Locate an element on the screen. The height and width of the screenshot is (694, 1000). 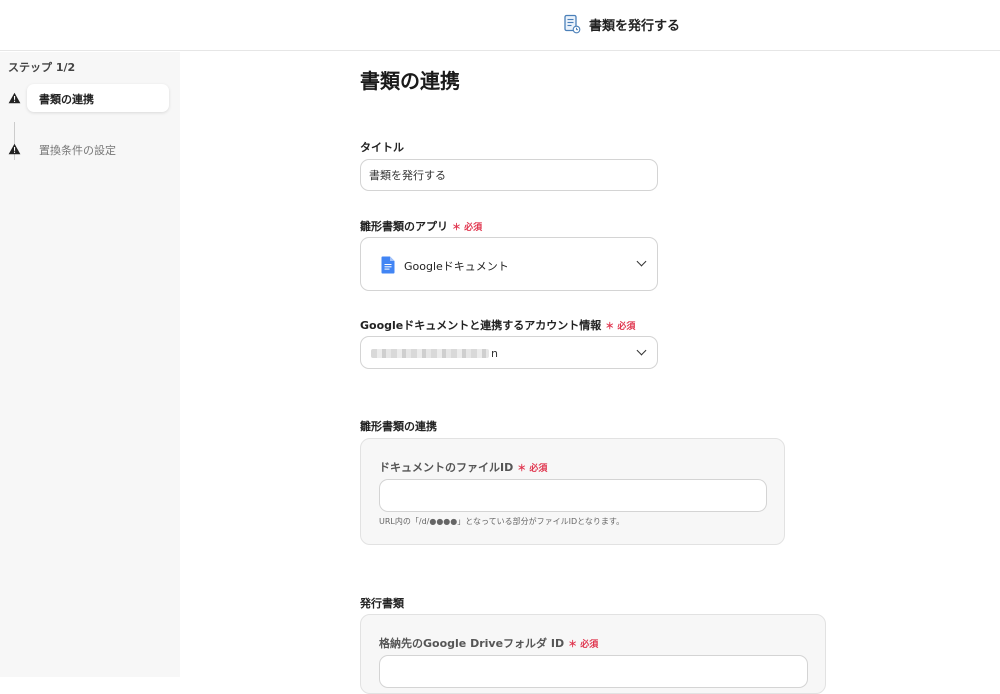
google-docs-icon is located at coordinates (388, 265).